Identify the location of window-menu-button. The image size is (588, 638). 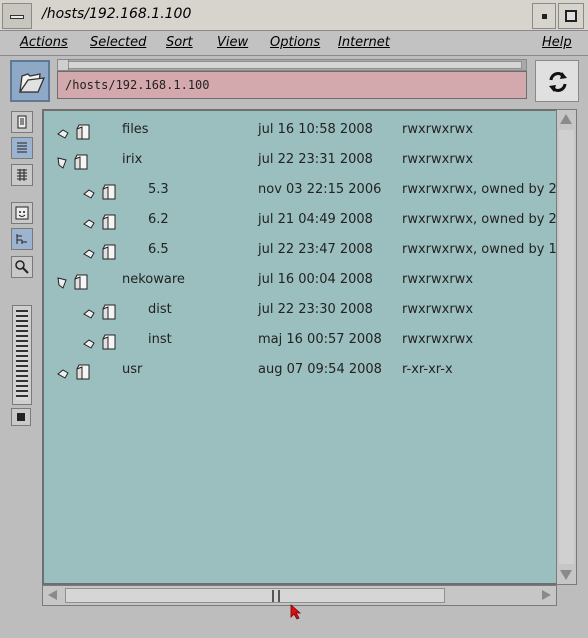
(17, 16).